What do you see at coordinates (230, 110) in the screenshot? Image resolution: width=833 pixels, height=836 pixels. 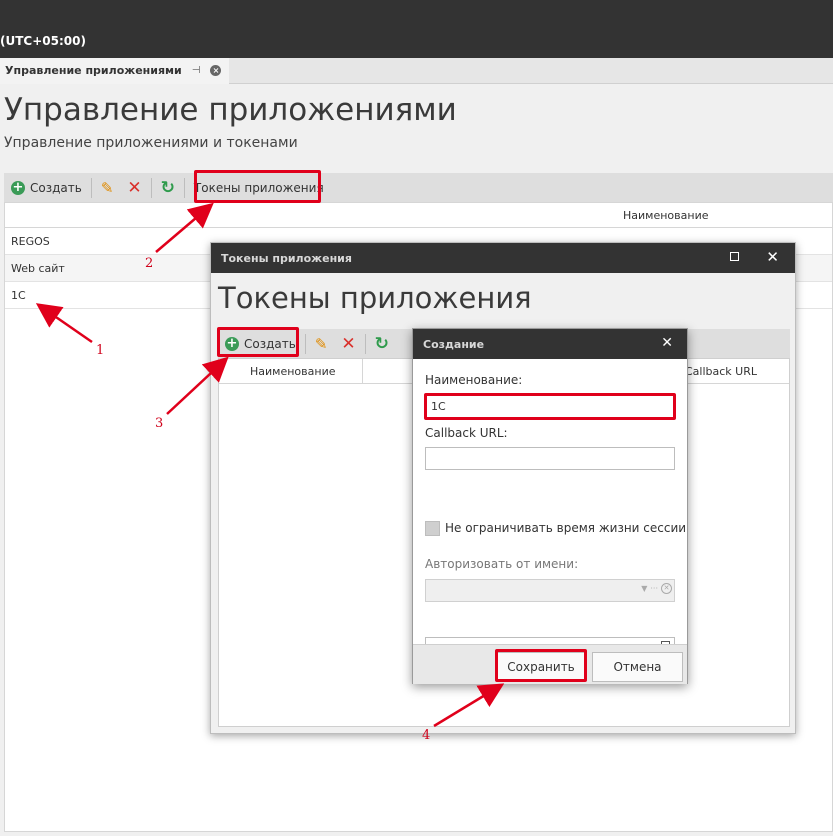 I see `page-title: Управление приложениями` at bounding box center [230, 110].